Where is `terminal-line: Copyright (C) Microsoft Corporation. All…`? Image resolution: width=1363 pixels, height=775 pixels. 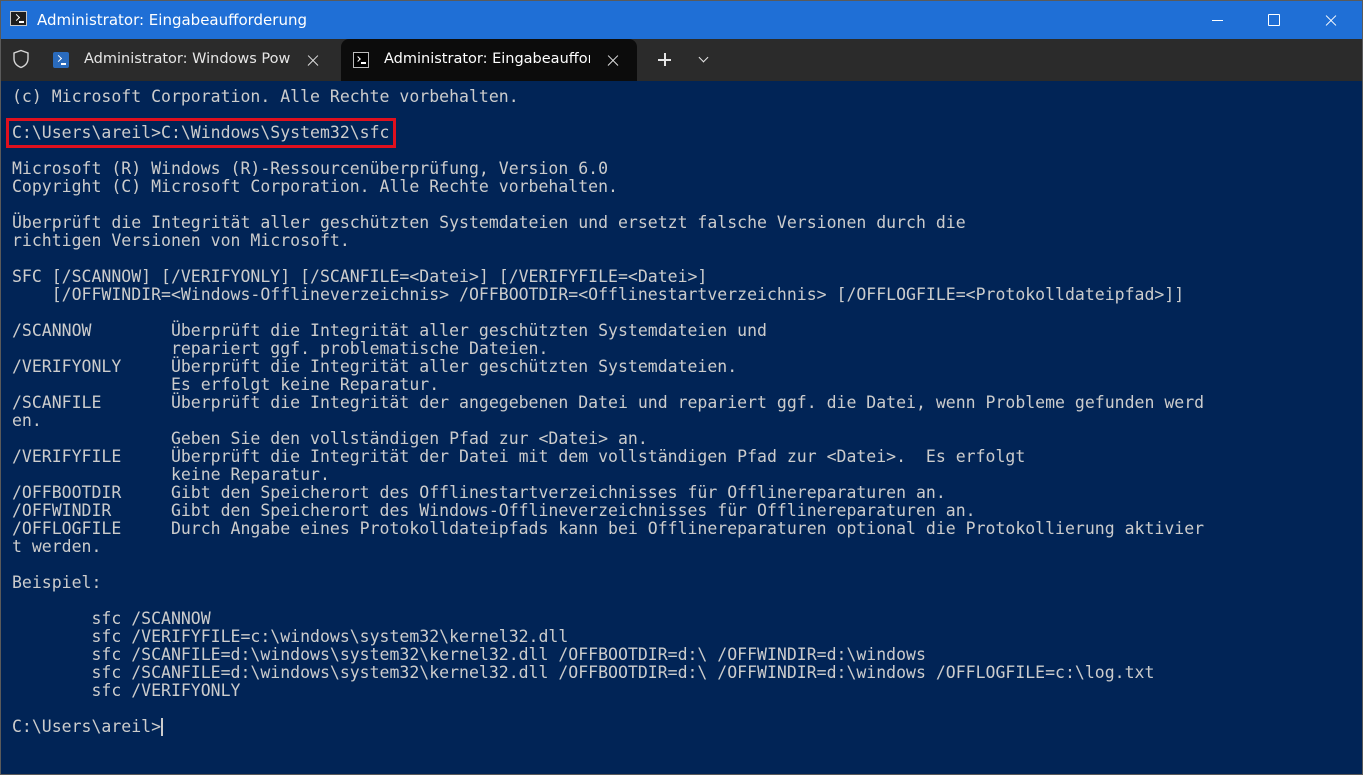 terminal-line: Copyright (C) Microsoft Corporation. All… is located at coordinates (315, 186).